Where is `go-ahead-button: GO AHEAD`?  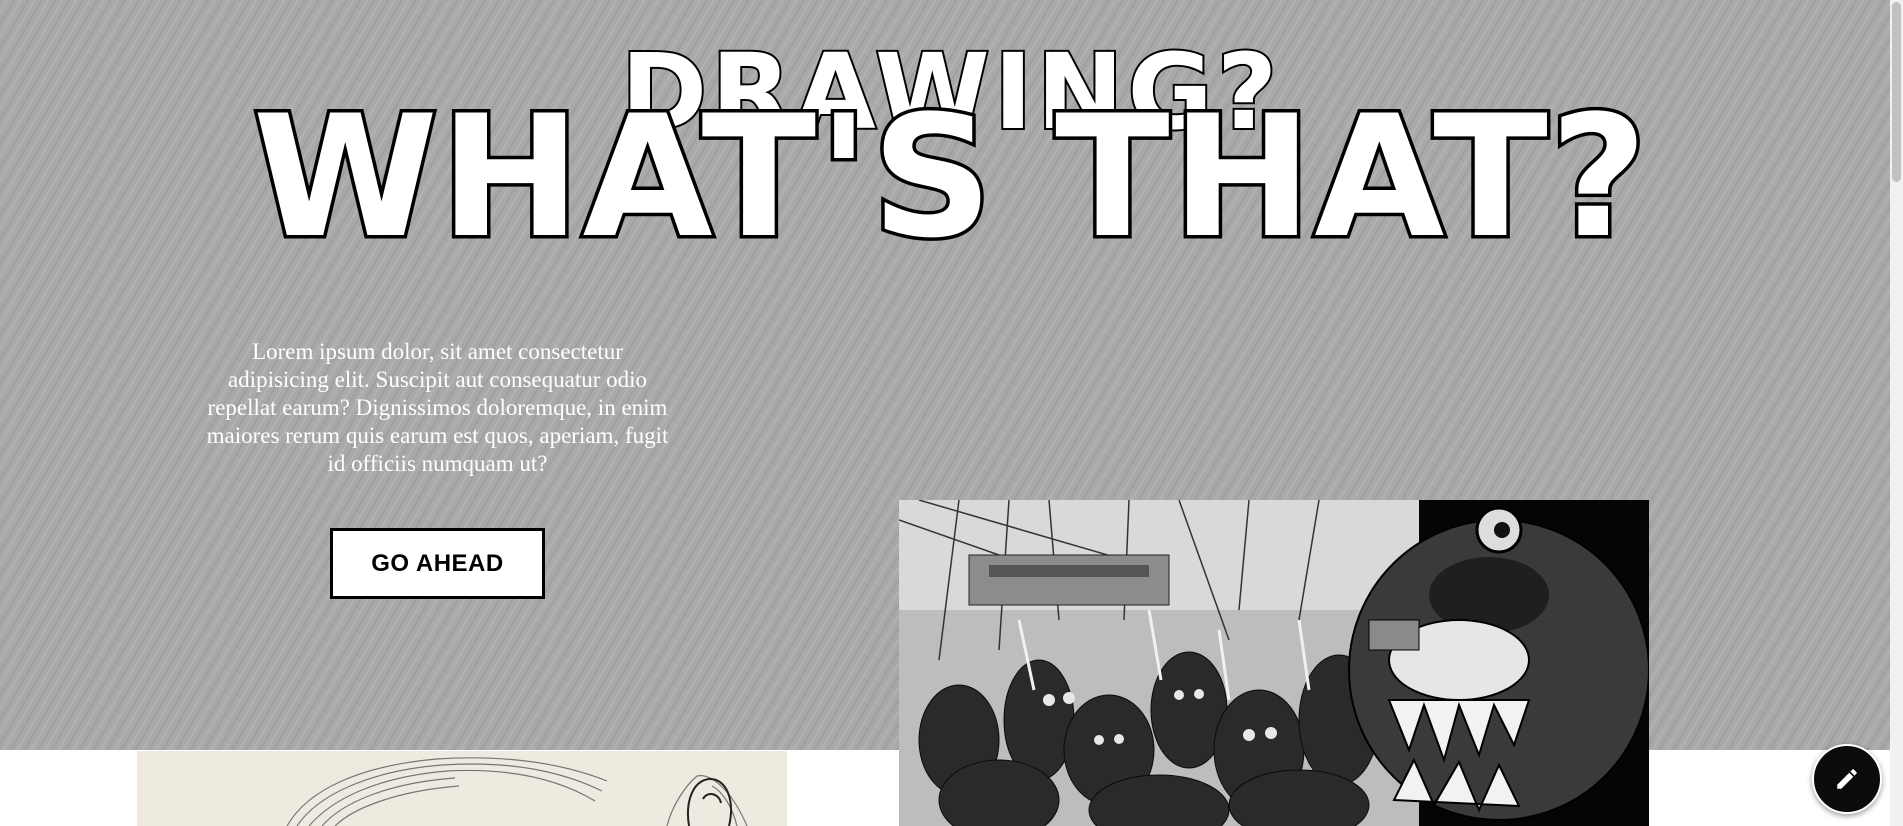
go-ahead-button: GO AHEAD is located at coordinates (437, 563).